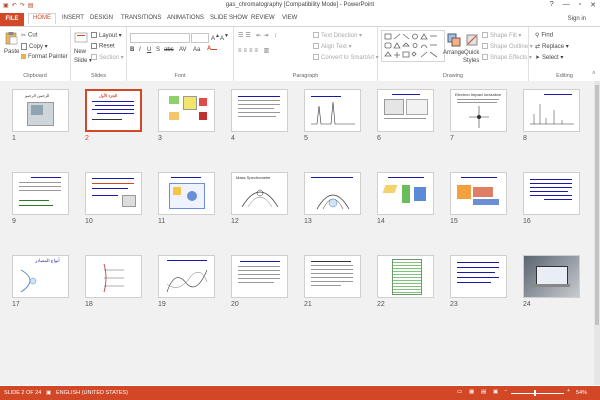 The image size is (600, 400). Describe the element at coordinates (160, 38) in the screenshot. I see `font-name-box` at that location.